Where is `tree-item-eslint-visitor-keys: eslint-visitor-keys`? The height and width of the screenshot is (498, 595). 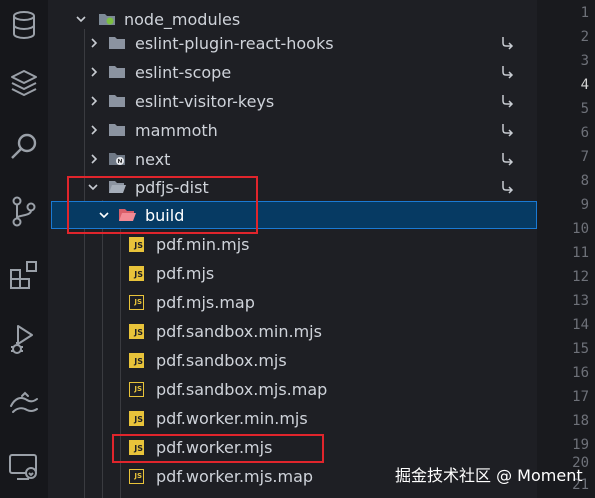 tree-item-eslint-visitor-keys: eslint-visitor-keys is located at coordinates (292, 101).